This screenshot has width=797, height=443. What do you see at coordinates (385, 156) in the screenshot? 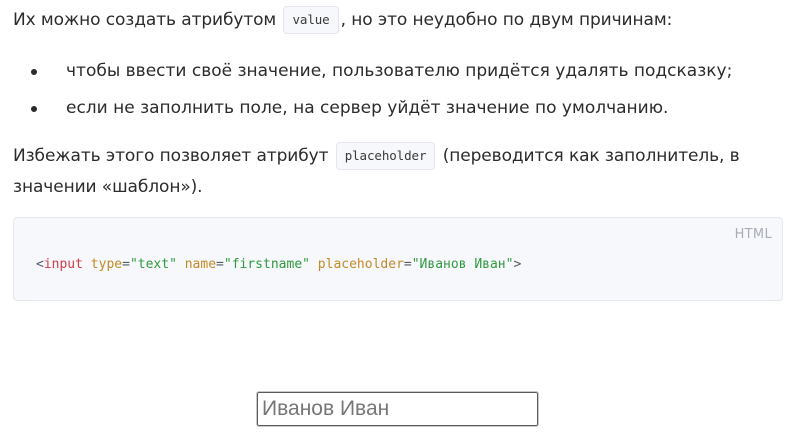
I see `inline-code-placeholder: placeholder` at bounding box center [385, 156].